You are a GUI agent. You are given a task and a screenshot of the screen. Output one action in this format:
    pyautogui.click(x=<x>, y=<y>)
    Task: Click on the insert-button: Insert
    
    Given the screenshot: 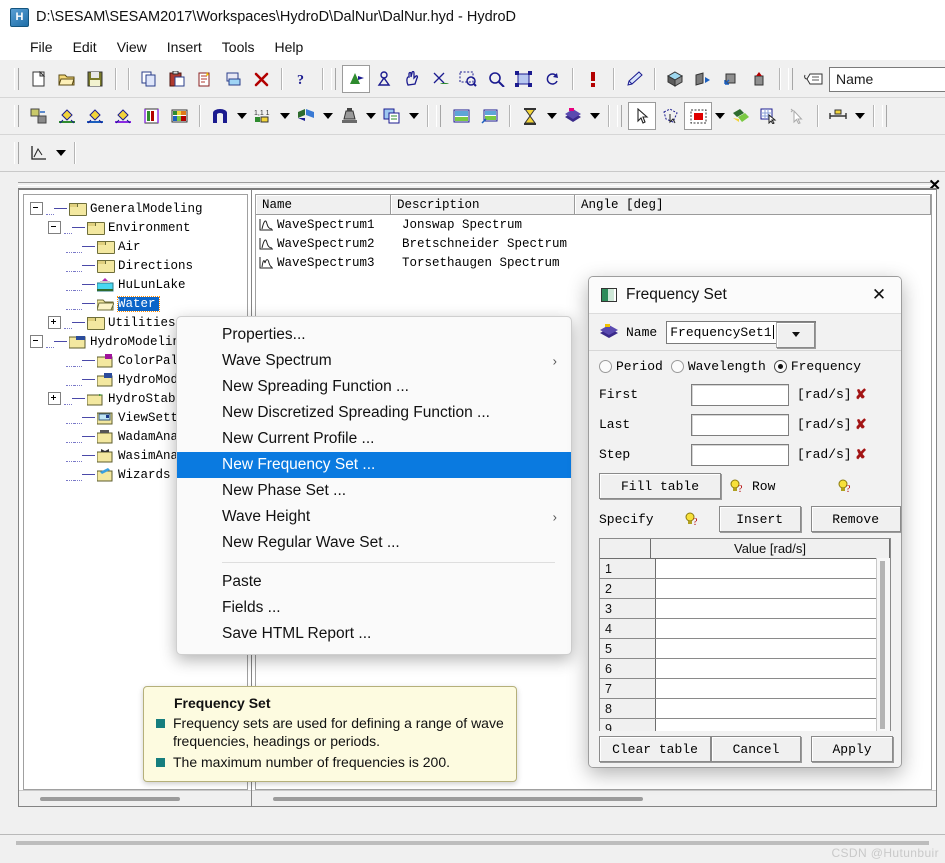 What is the action you would take?
    pyautogui.click(x=759, y=519)
    